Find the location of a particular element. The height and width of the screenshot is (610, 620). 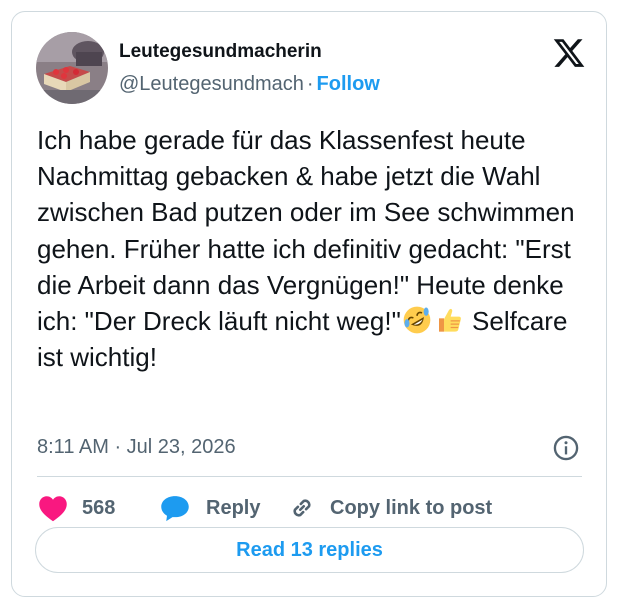

avatar is located at coordinates (72, 68).